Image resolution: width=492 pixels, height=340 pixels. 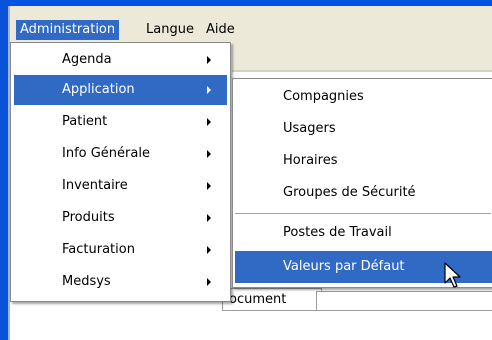 What do you see at coordinates (87, 59) in the screenshot?
I see `menu-item-label: Agenda` at bounding box center [87, 59].